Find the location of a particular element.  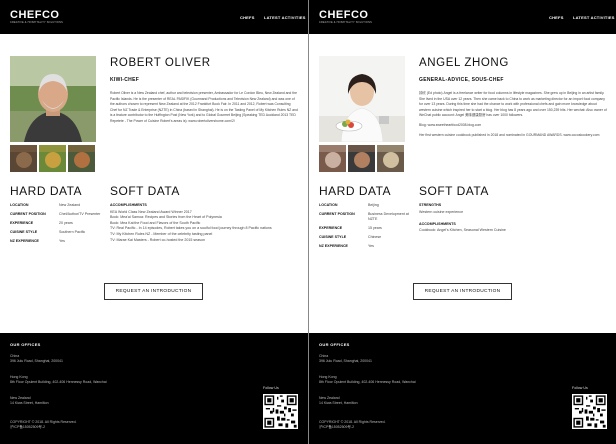

soft-data-heading: ACCOMPLISHMENTS is located at coordinates (128, 205).